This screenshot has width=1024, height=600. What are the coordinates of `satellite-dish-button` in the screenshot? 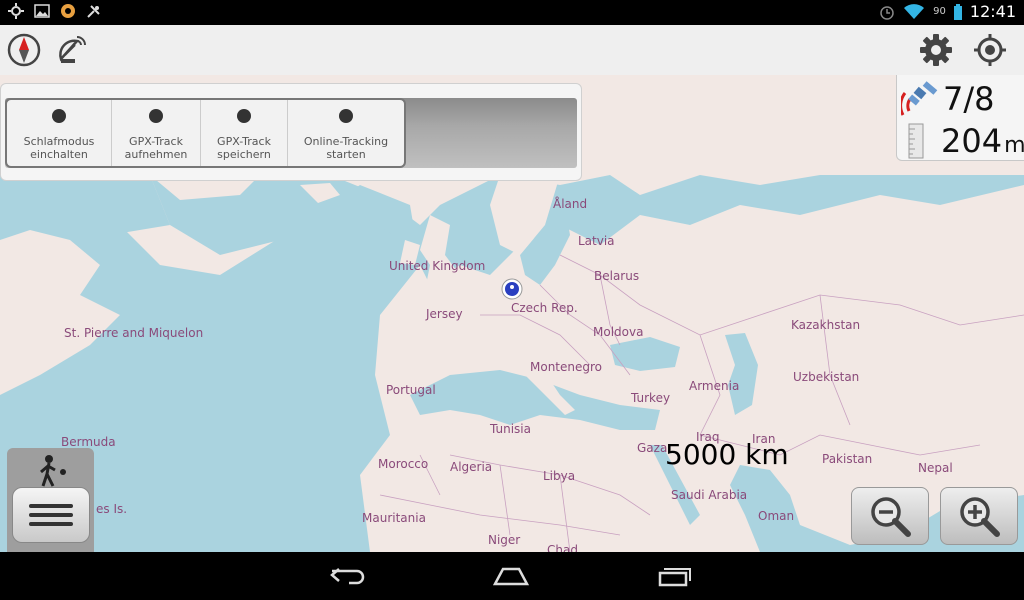 It's located at (72, 50).